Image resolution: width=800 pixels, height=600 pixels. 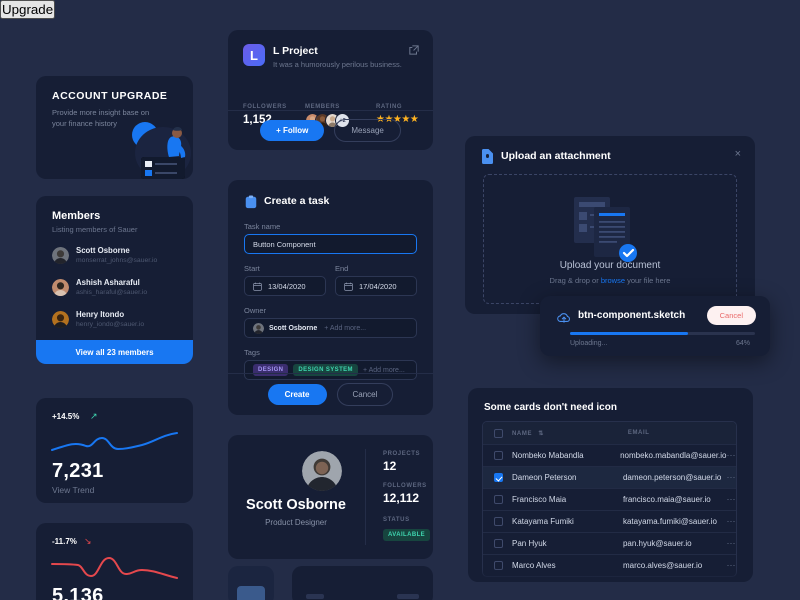 What do you see at coordinates (64, 541) in the screenshot?
I see `trend-down-percent: -11.7%` at bounding box center [64, 541].